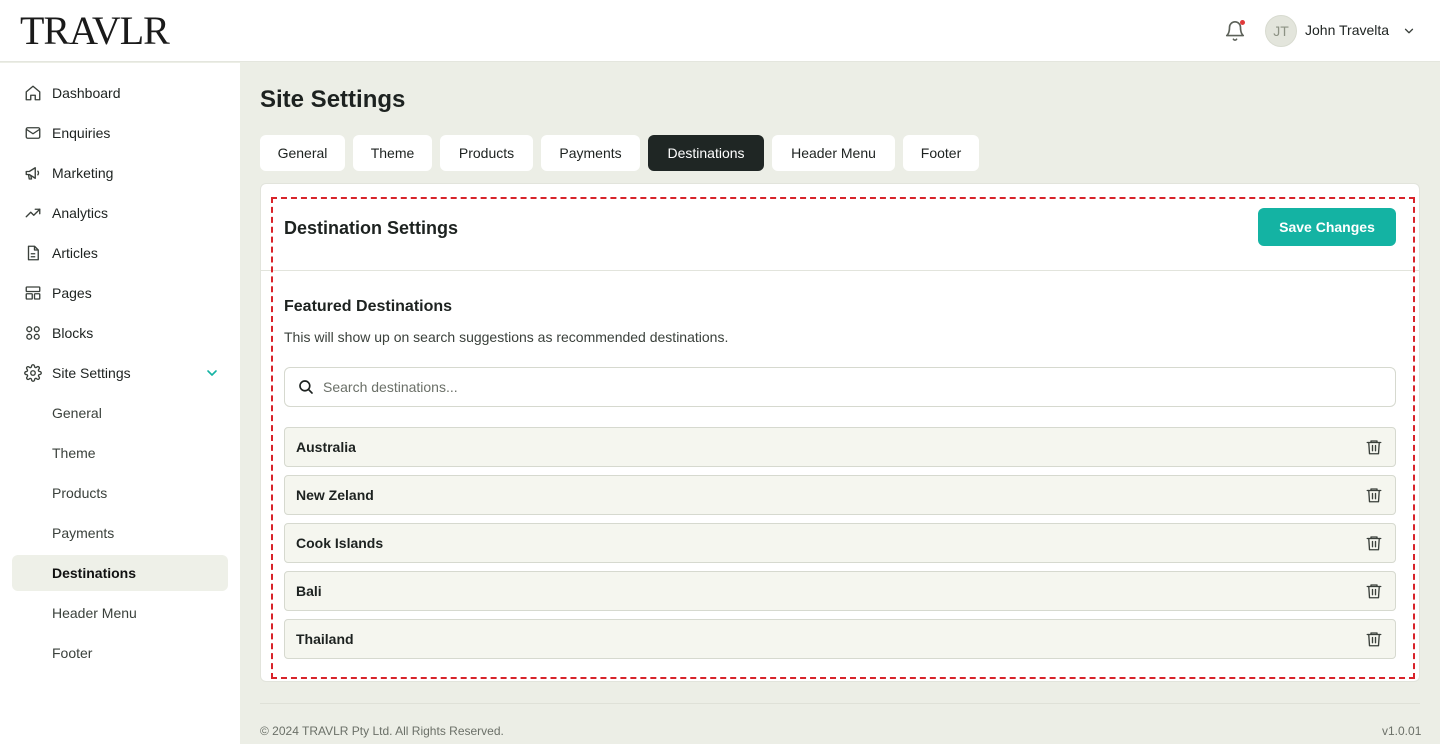 The height and width of the screenshot is (744, 1440). What do you see at coordinates (590, 153) in the screenshot?
I see `tab-payments: Payments` at bounding box center [590, 153].